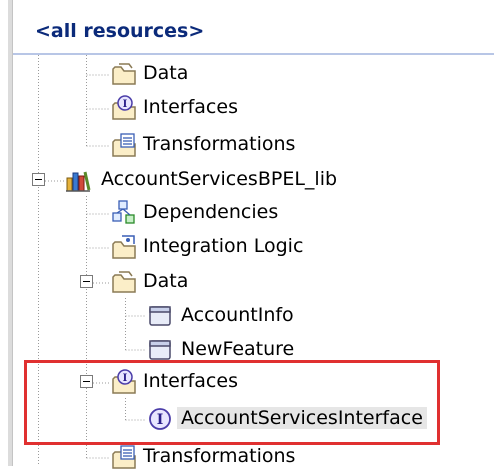 This screenshot has width=494, height=475. I want to click on tree-item-integration-logic: Integration Logic, so click(247, 248).